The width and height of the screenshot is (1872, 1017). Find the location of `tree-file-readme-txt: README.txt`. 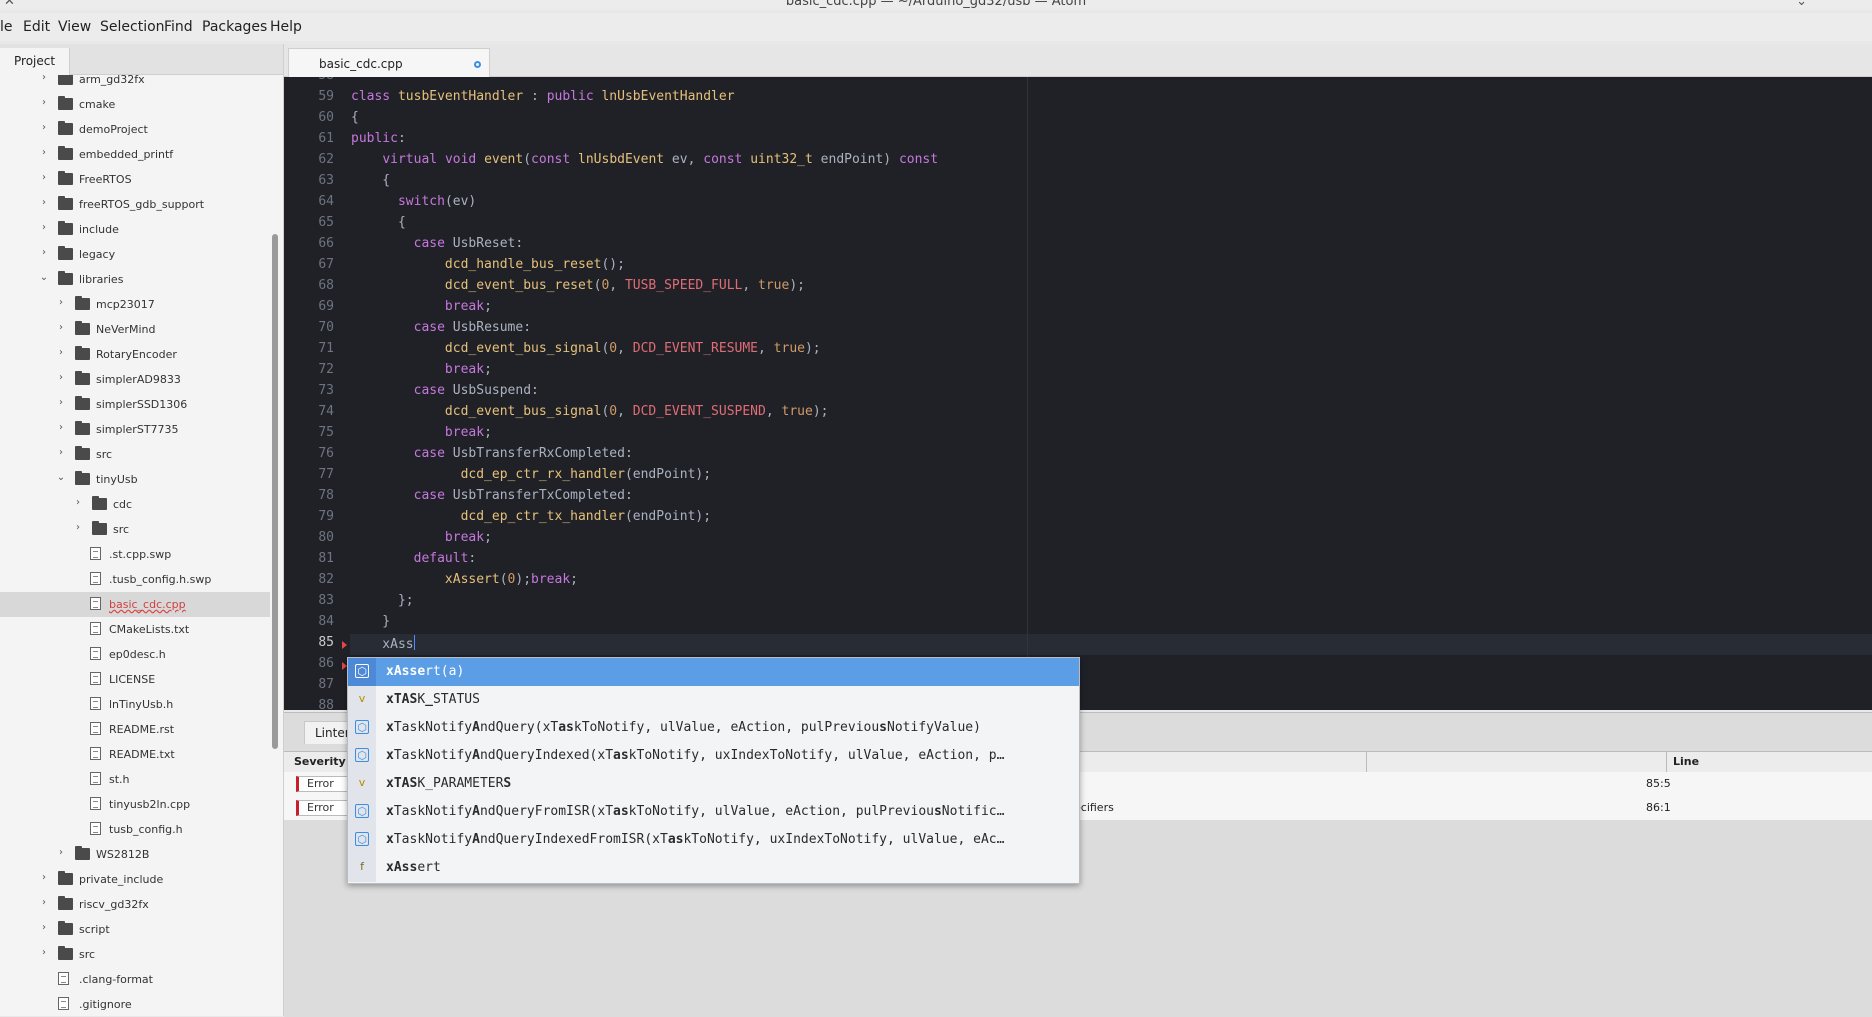

tree-file-readme-txt: README.txt is located at coordinates (135, 754).